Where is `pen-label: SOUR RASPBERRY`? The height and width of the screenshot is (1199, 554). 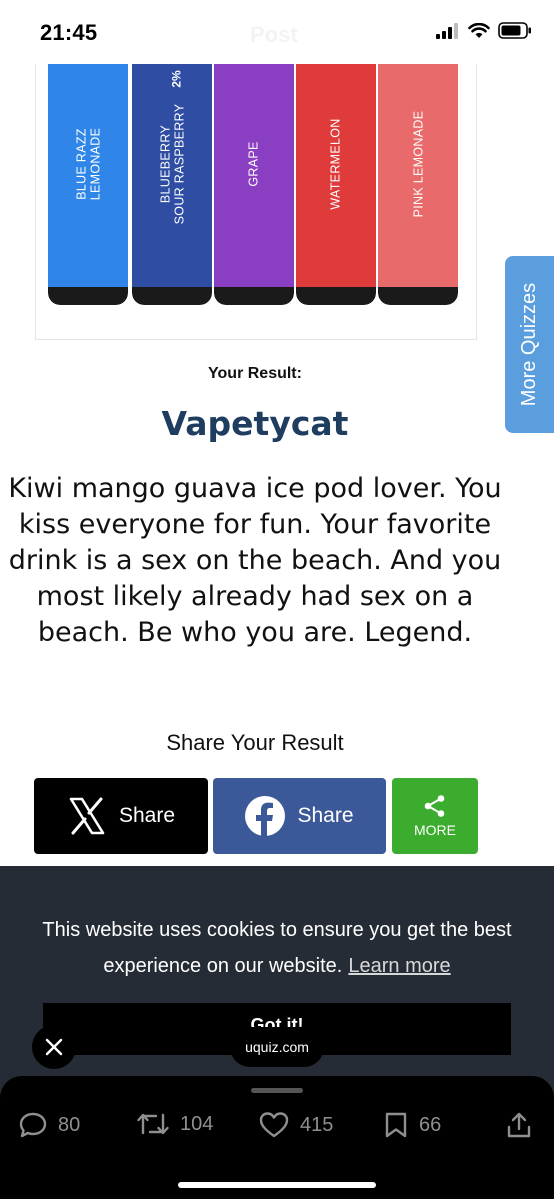 pen-label: SOUR RASPBERRY is located at coordinates (179, 163).